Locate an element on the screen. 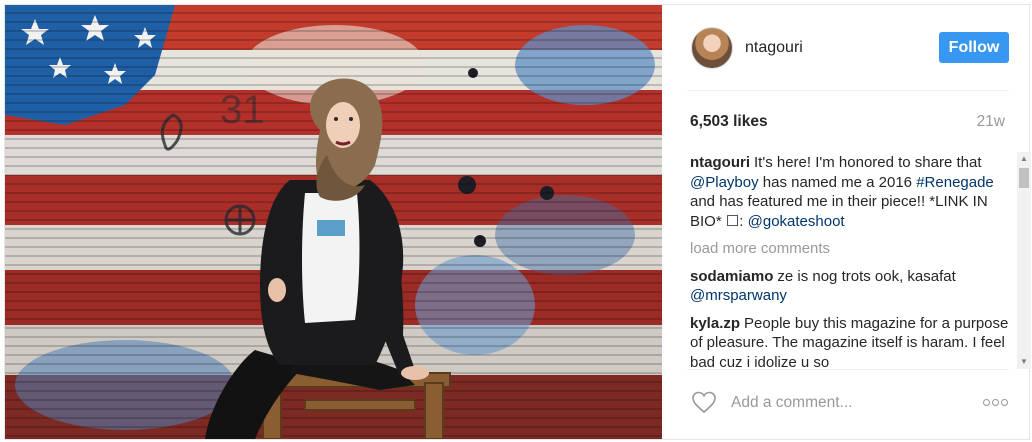  comment-text: ze is nog trots ook, kasafat is located at coordinates (866, 276).